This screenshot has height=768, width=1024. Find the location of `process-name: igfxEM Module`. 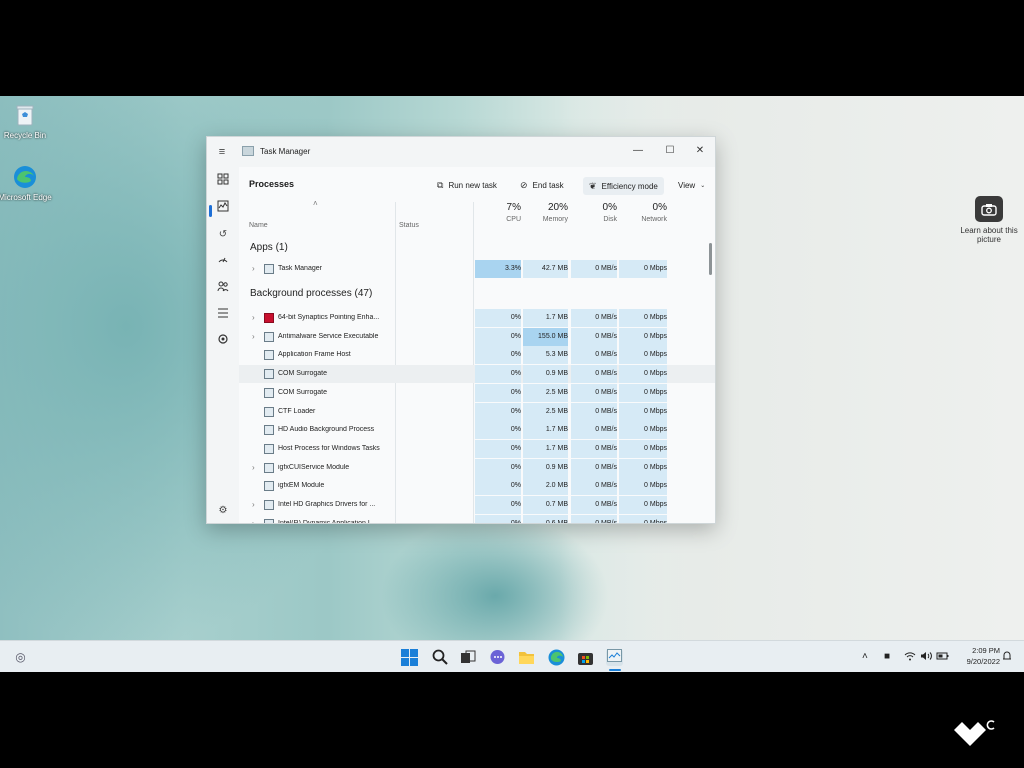

process-name: igfxEM Module is located at coordinates (301, 486).